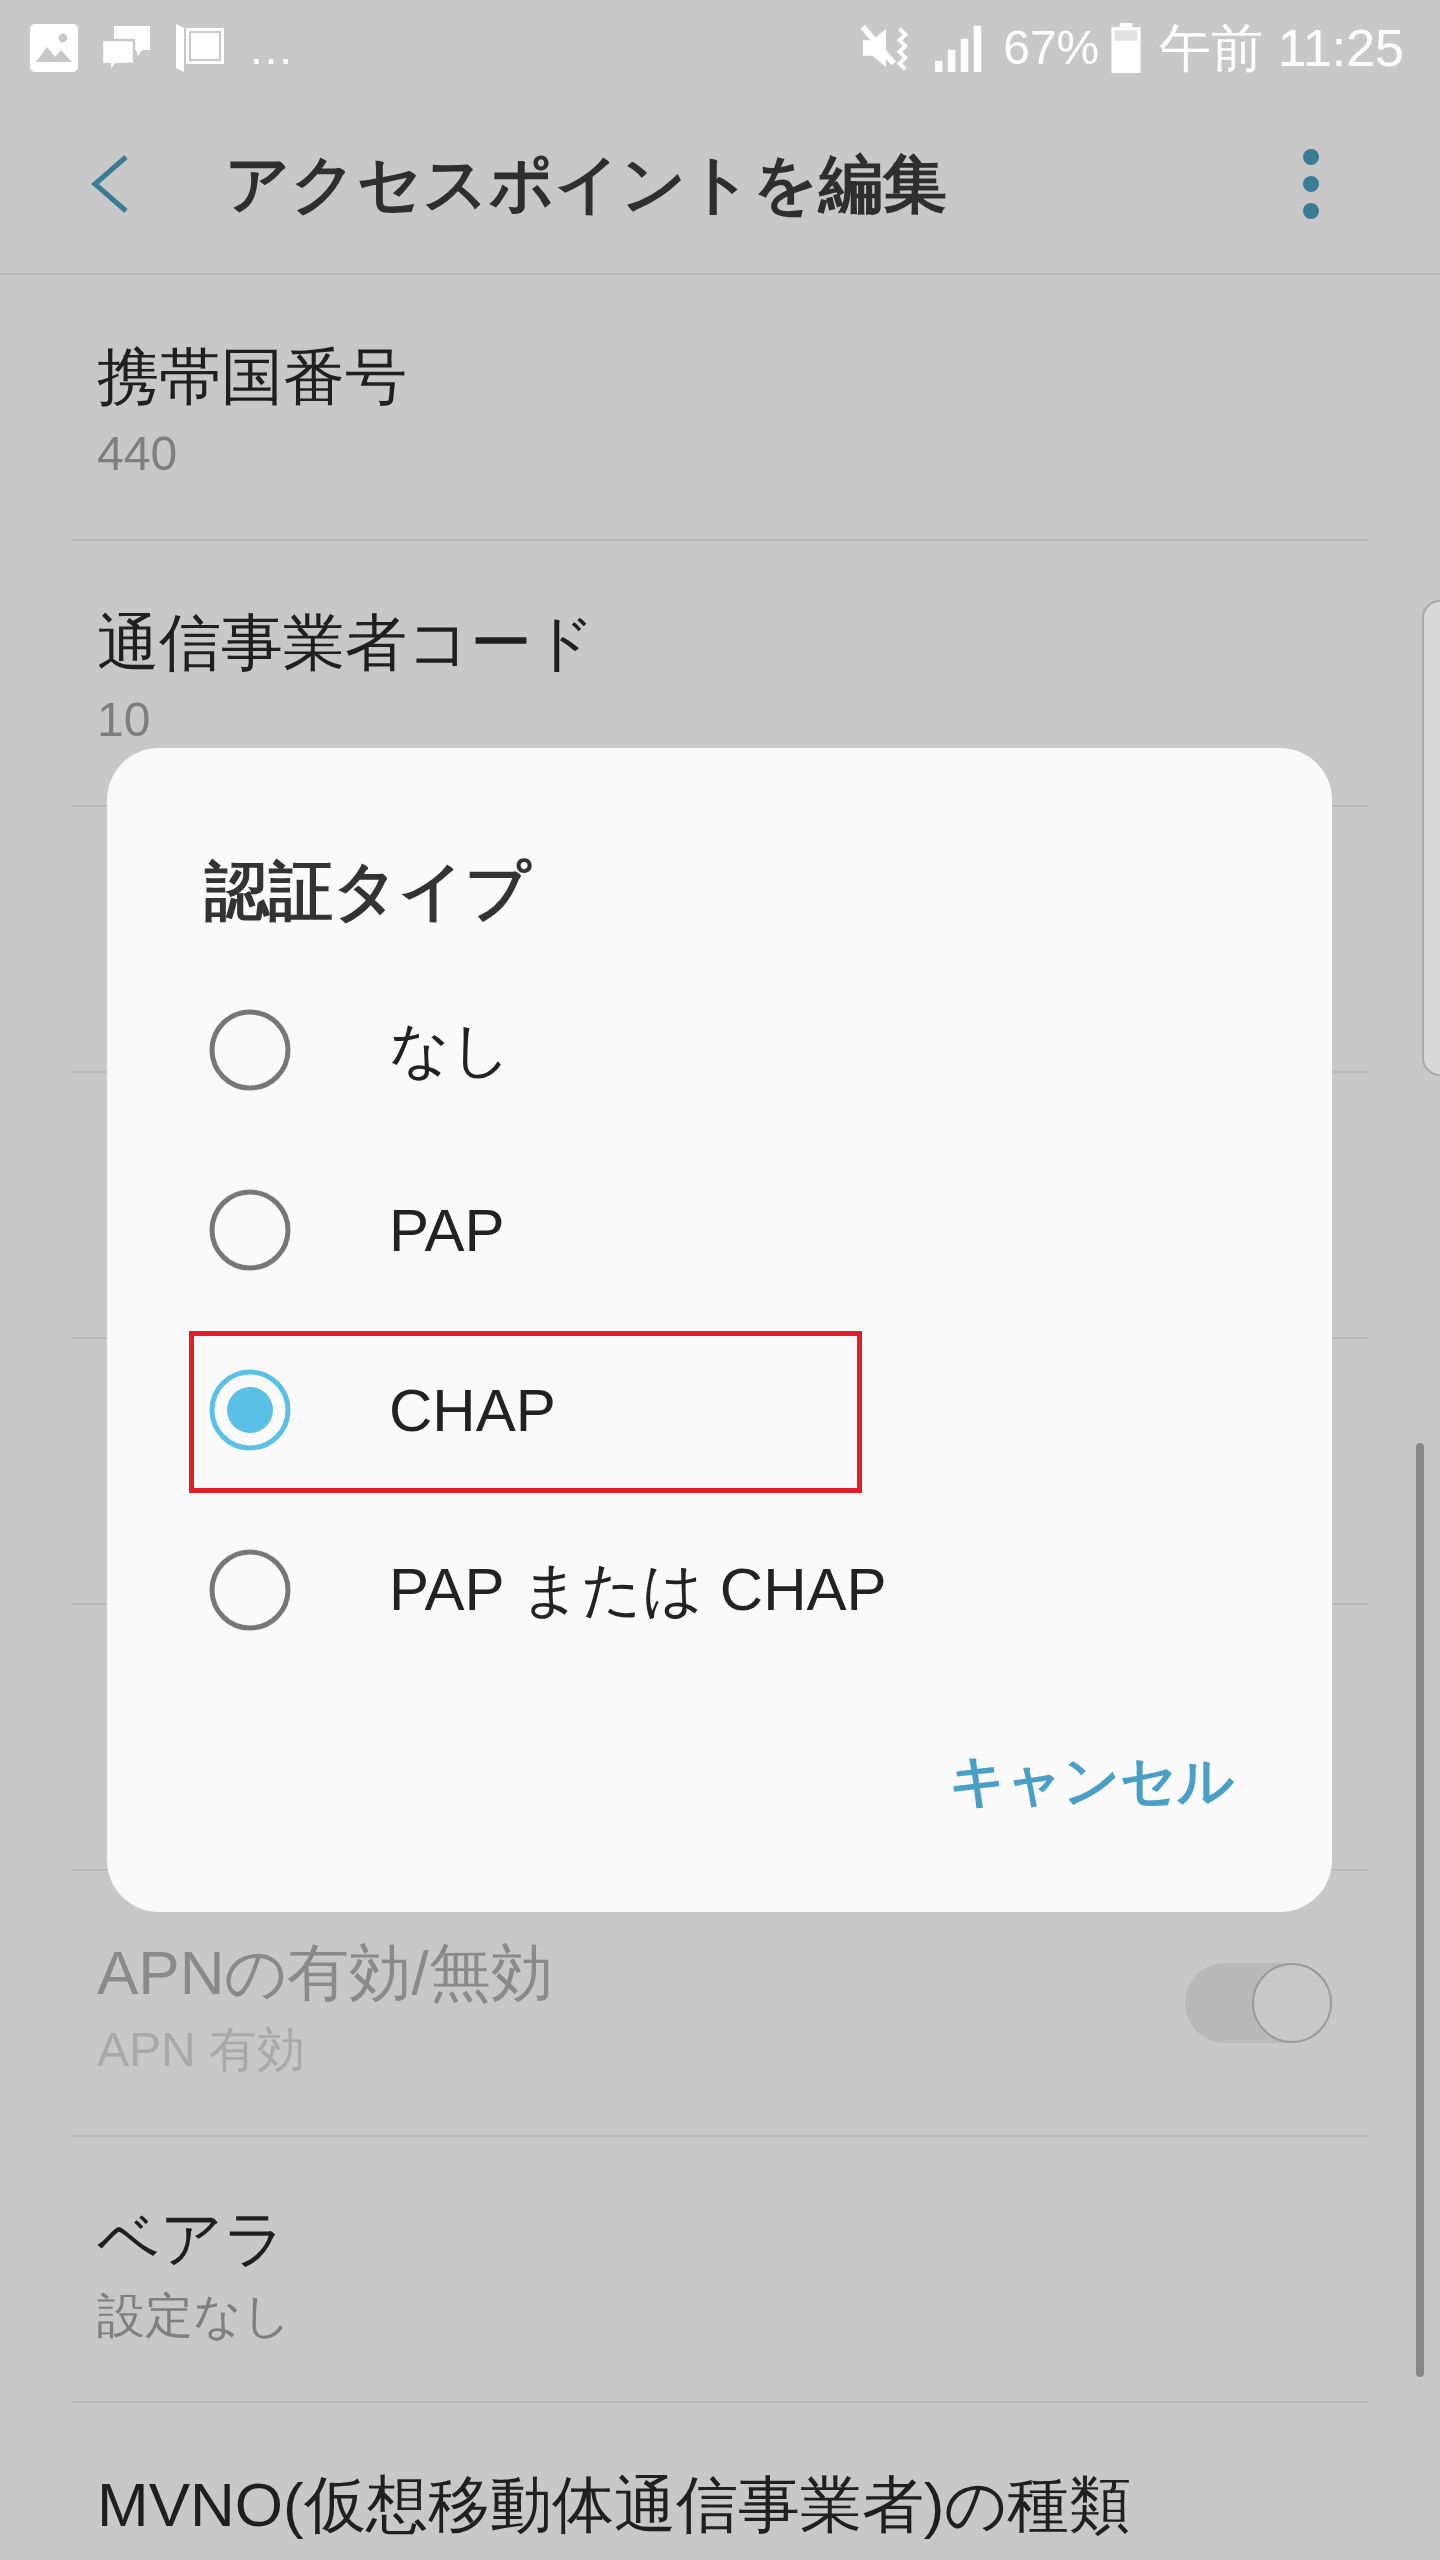 The width and height of the screenshot is (1440, 2560). What do you see at coordinates (959, 47) in the screenshot?
I see `signal-icon` at bounding box center [959, 47].